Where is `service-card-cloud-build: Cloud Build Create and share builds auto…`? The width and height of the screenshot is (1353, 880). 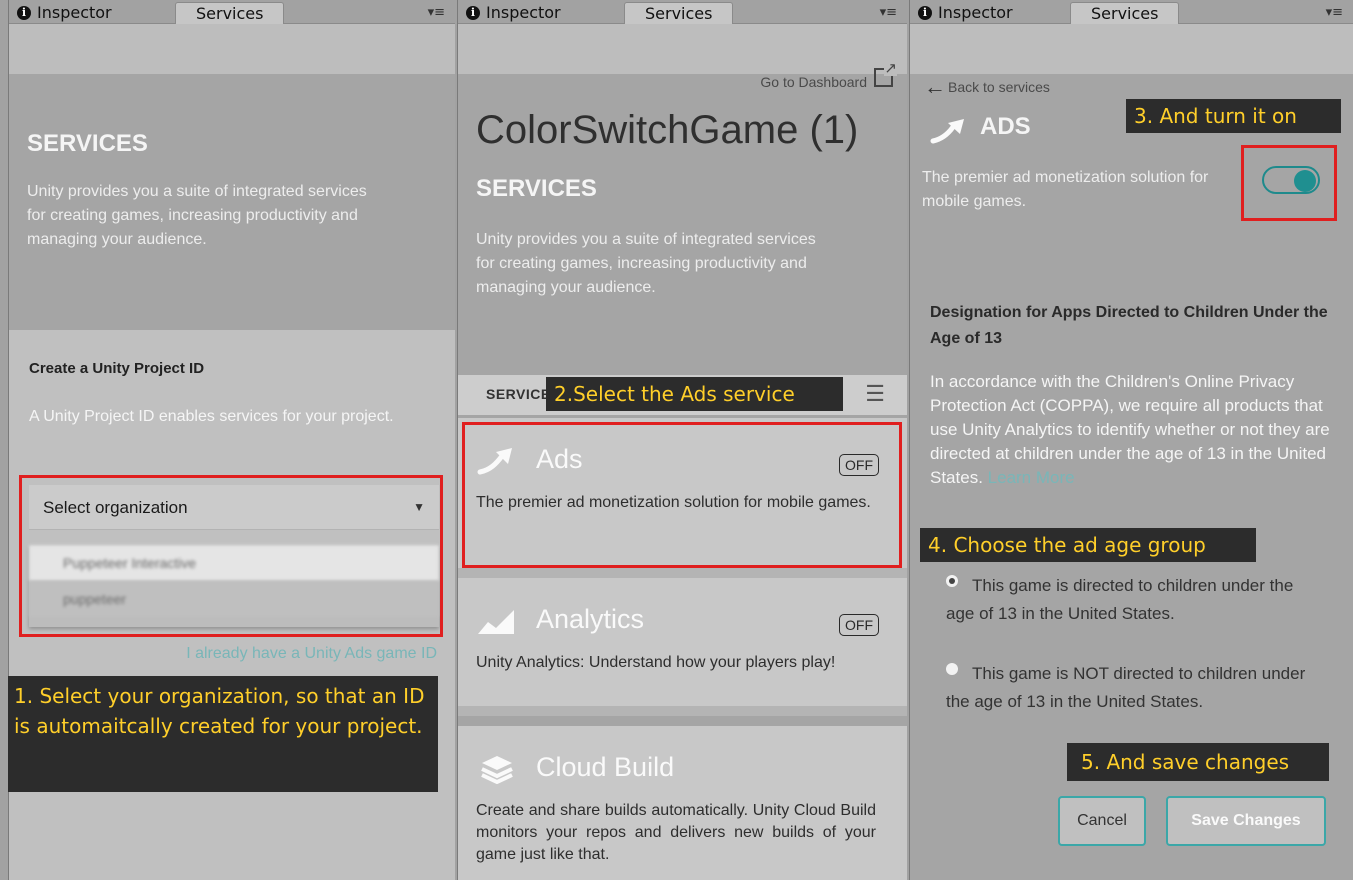 service-card-cloud-build: Cloud Build Create and share builds auto… is located at coordinates (682, 803).